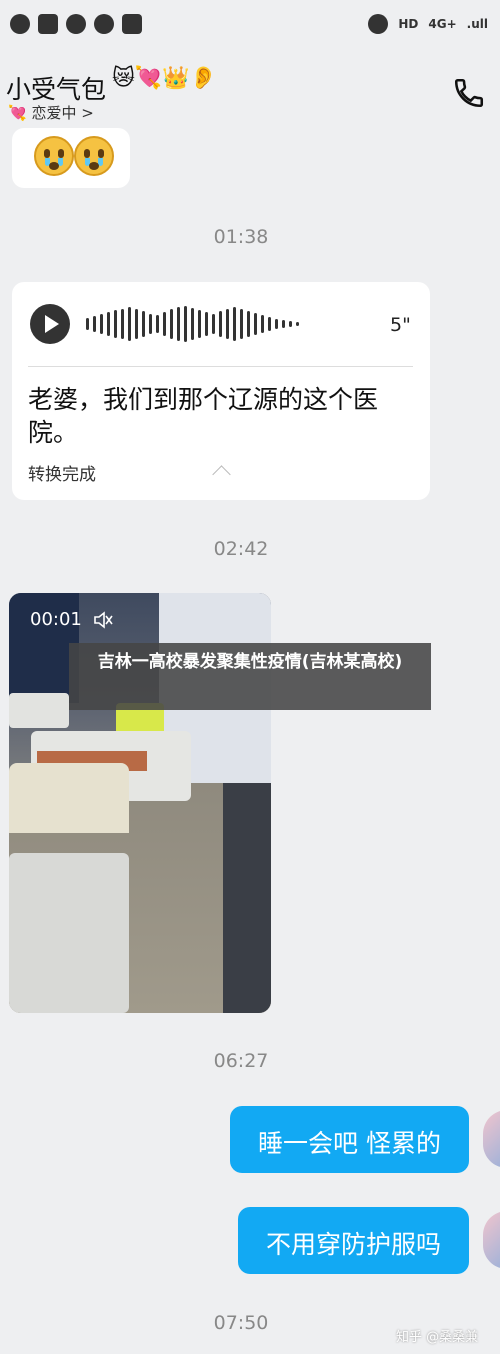  Describe the element at coordinates (17, 113) in the screenshot. I see `relation-icon: 💘` at that location.